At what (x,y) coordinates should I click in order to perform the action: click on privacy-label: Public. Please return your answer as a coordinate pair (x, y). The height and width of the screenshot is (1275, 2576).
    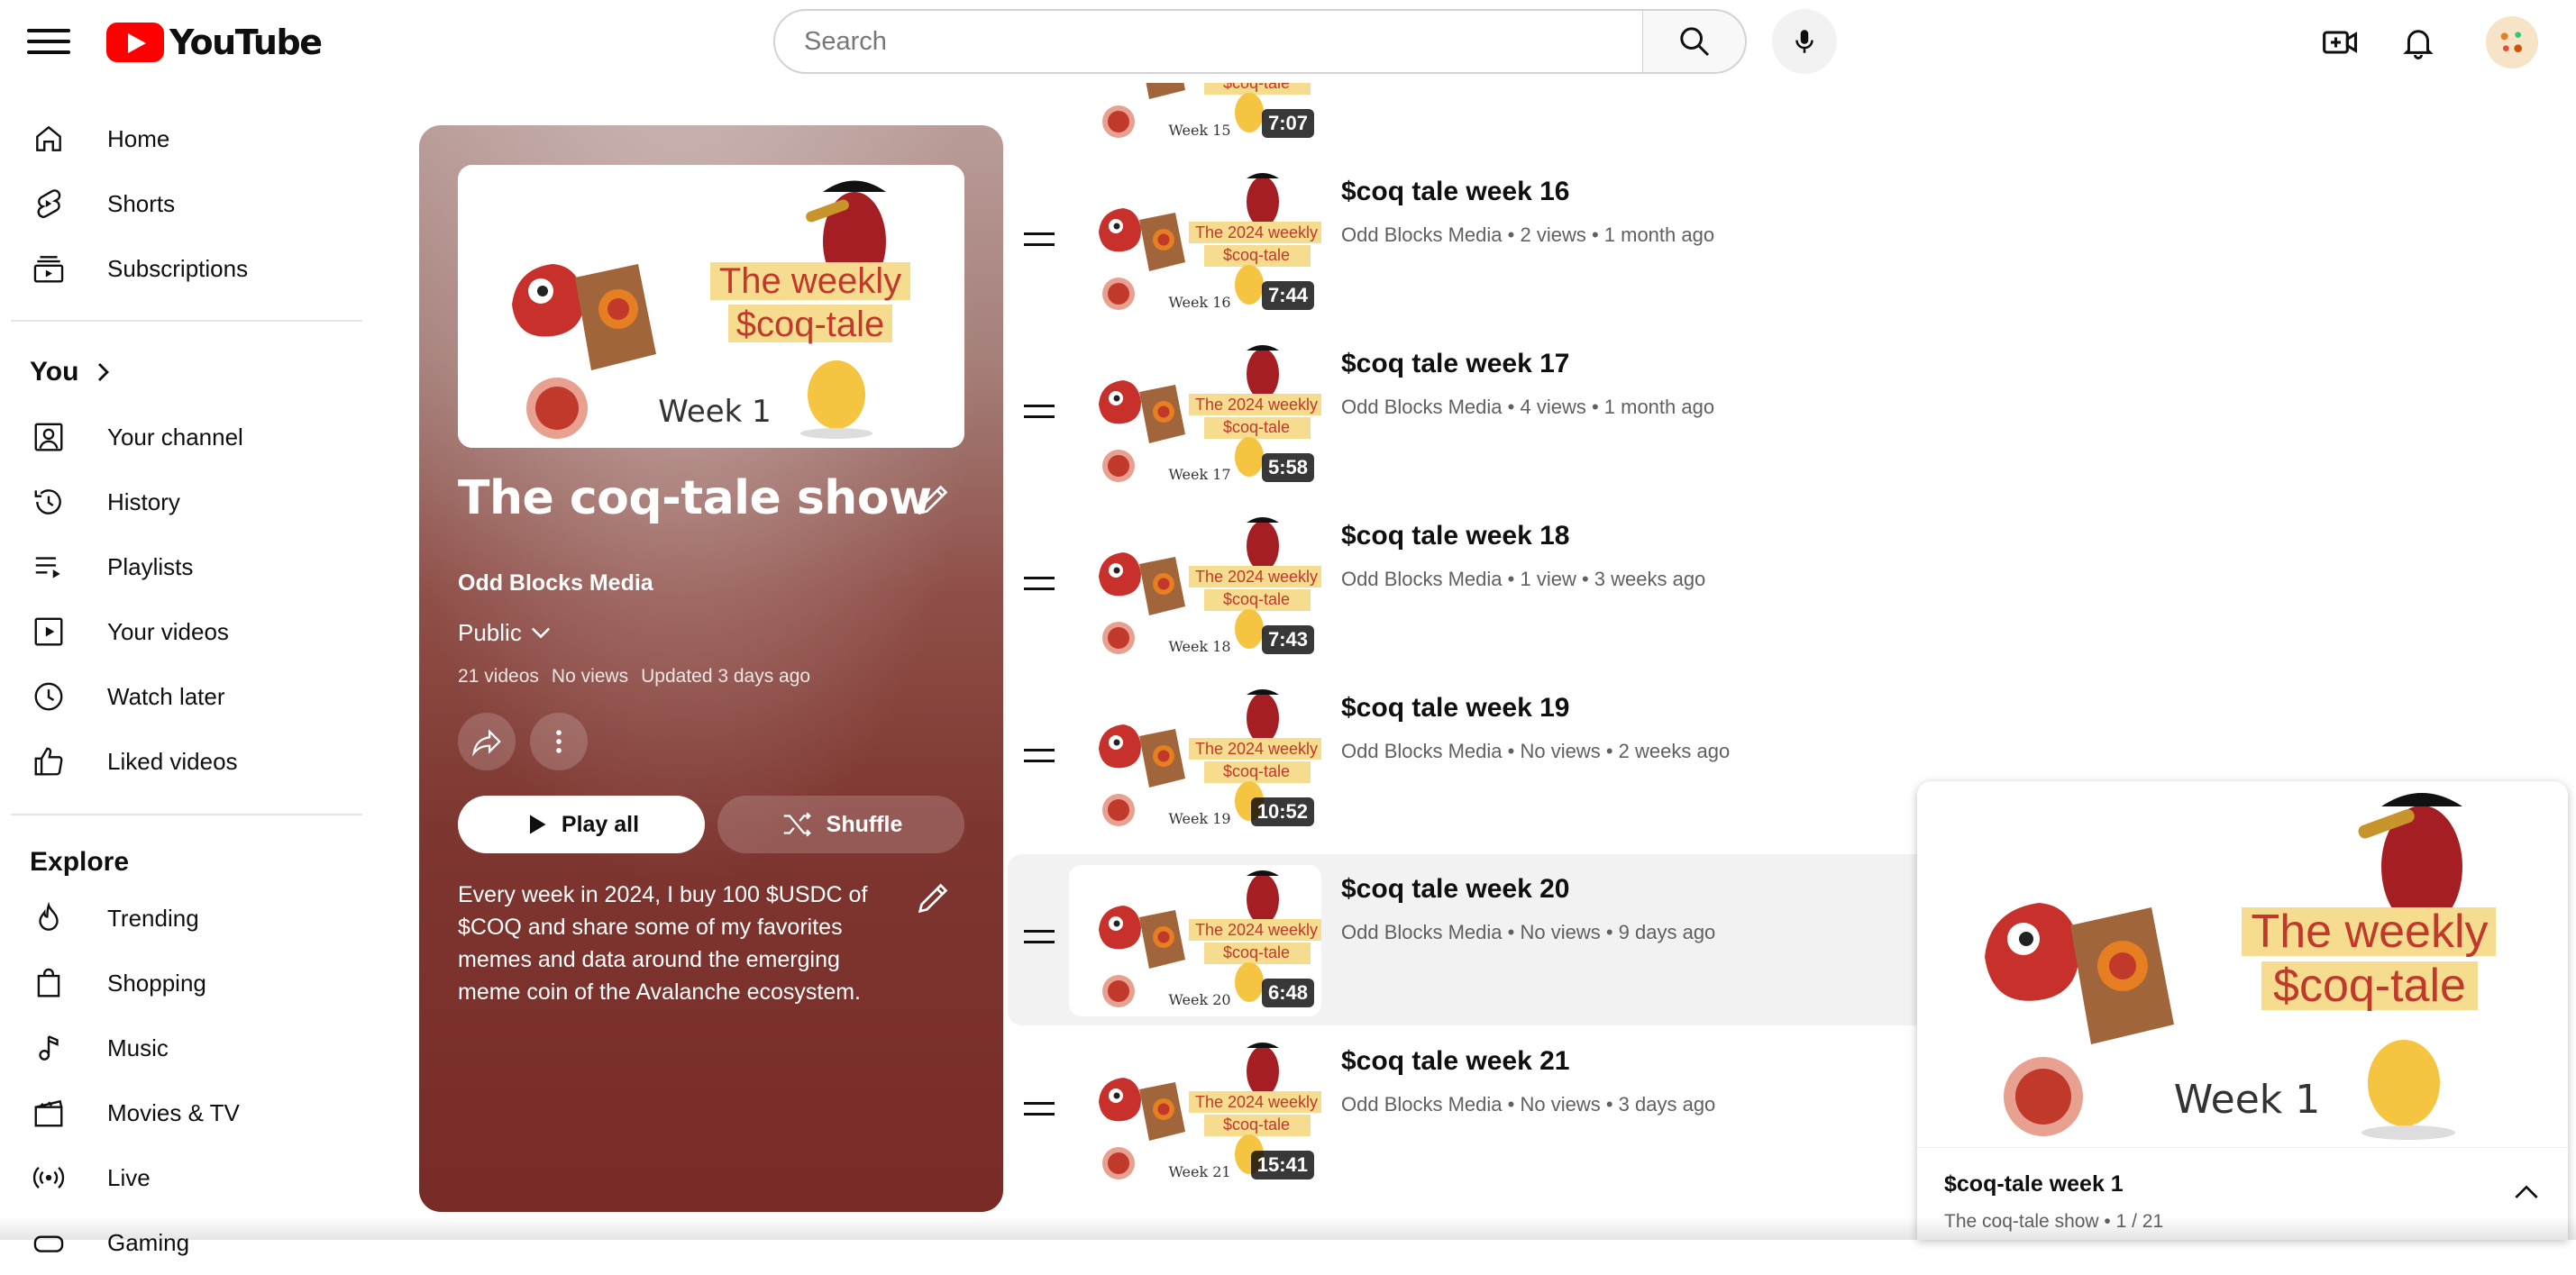
    Looking at the image, I should click on (490, 632).